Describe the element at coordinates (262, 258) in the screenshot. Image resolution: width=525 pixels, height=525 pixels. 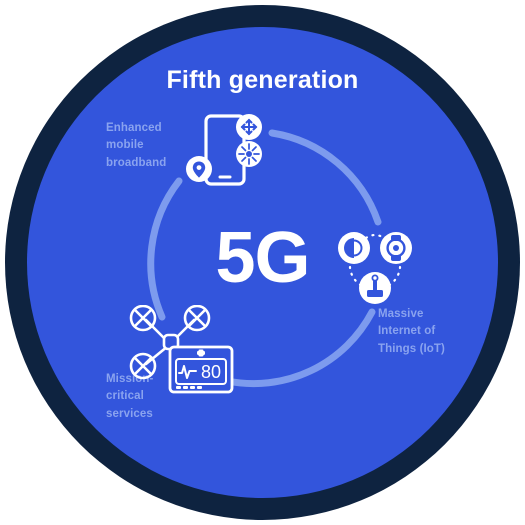
I see `center-wordmark-5g: 5G` at that location.